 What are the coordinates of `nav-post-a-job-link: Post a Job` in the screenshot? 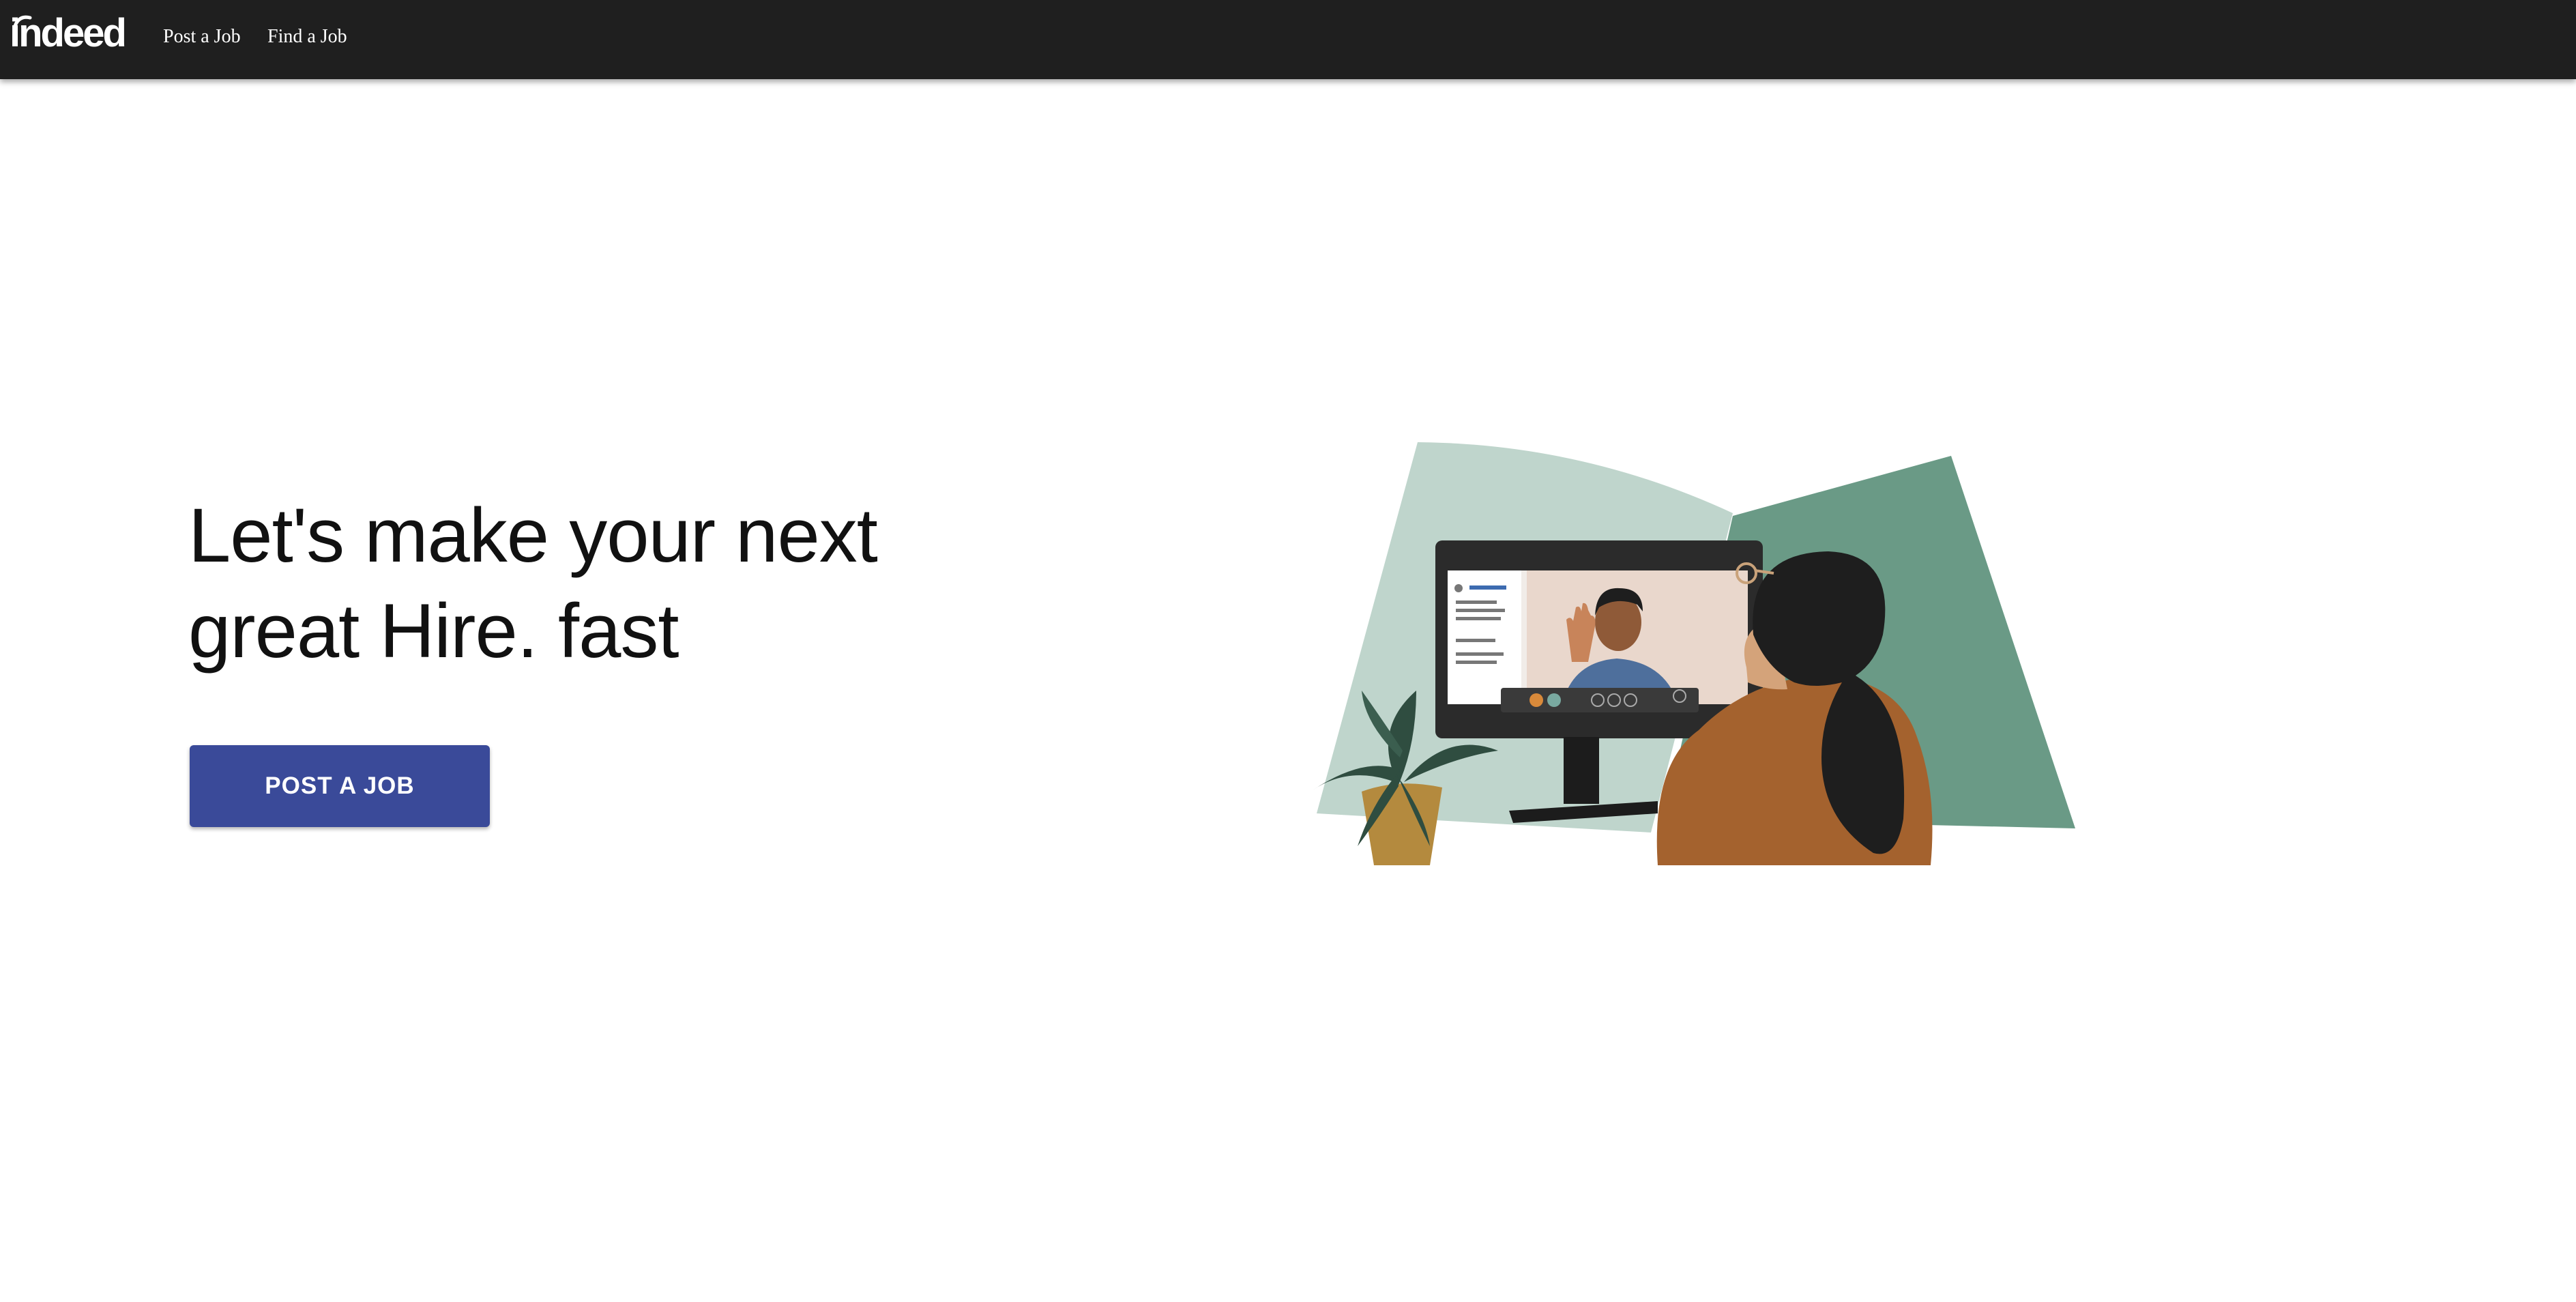 It's located at (202, 36).